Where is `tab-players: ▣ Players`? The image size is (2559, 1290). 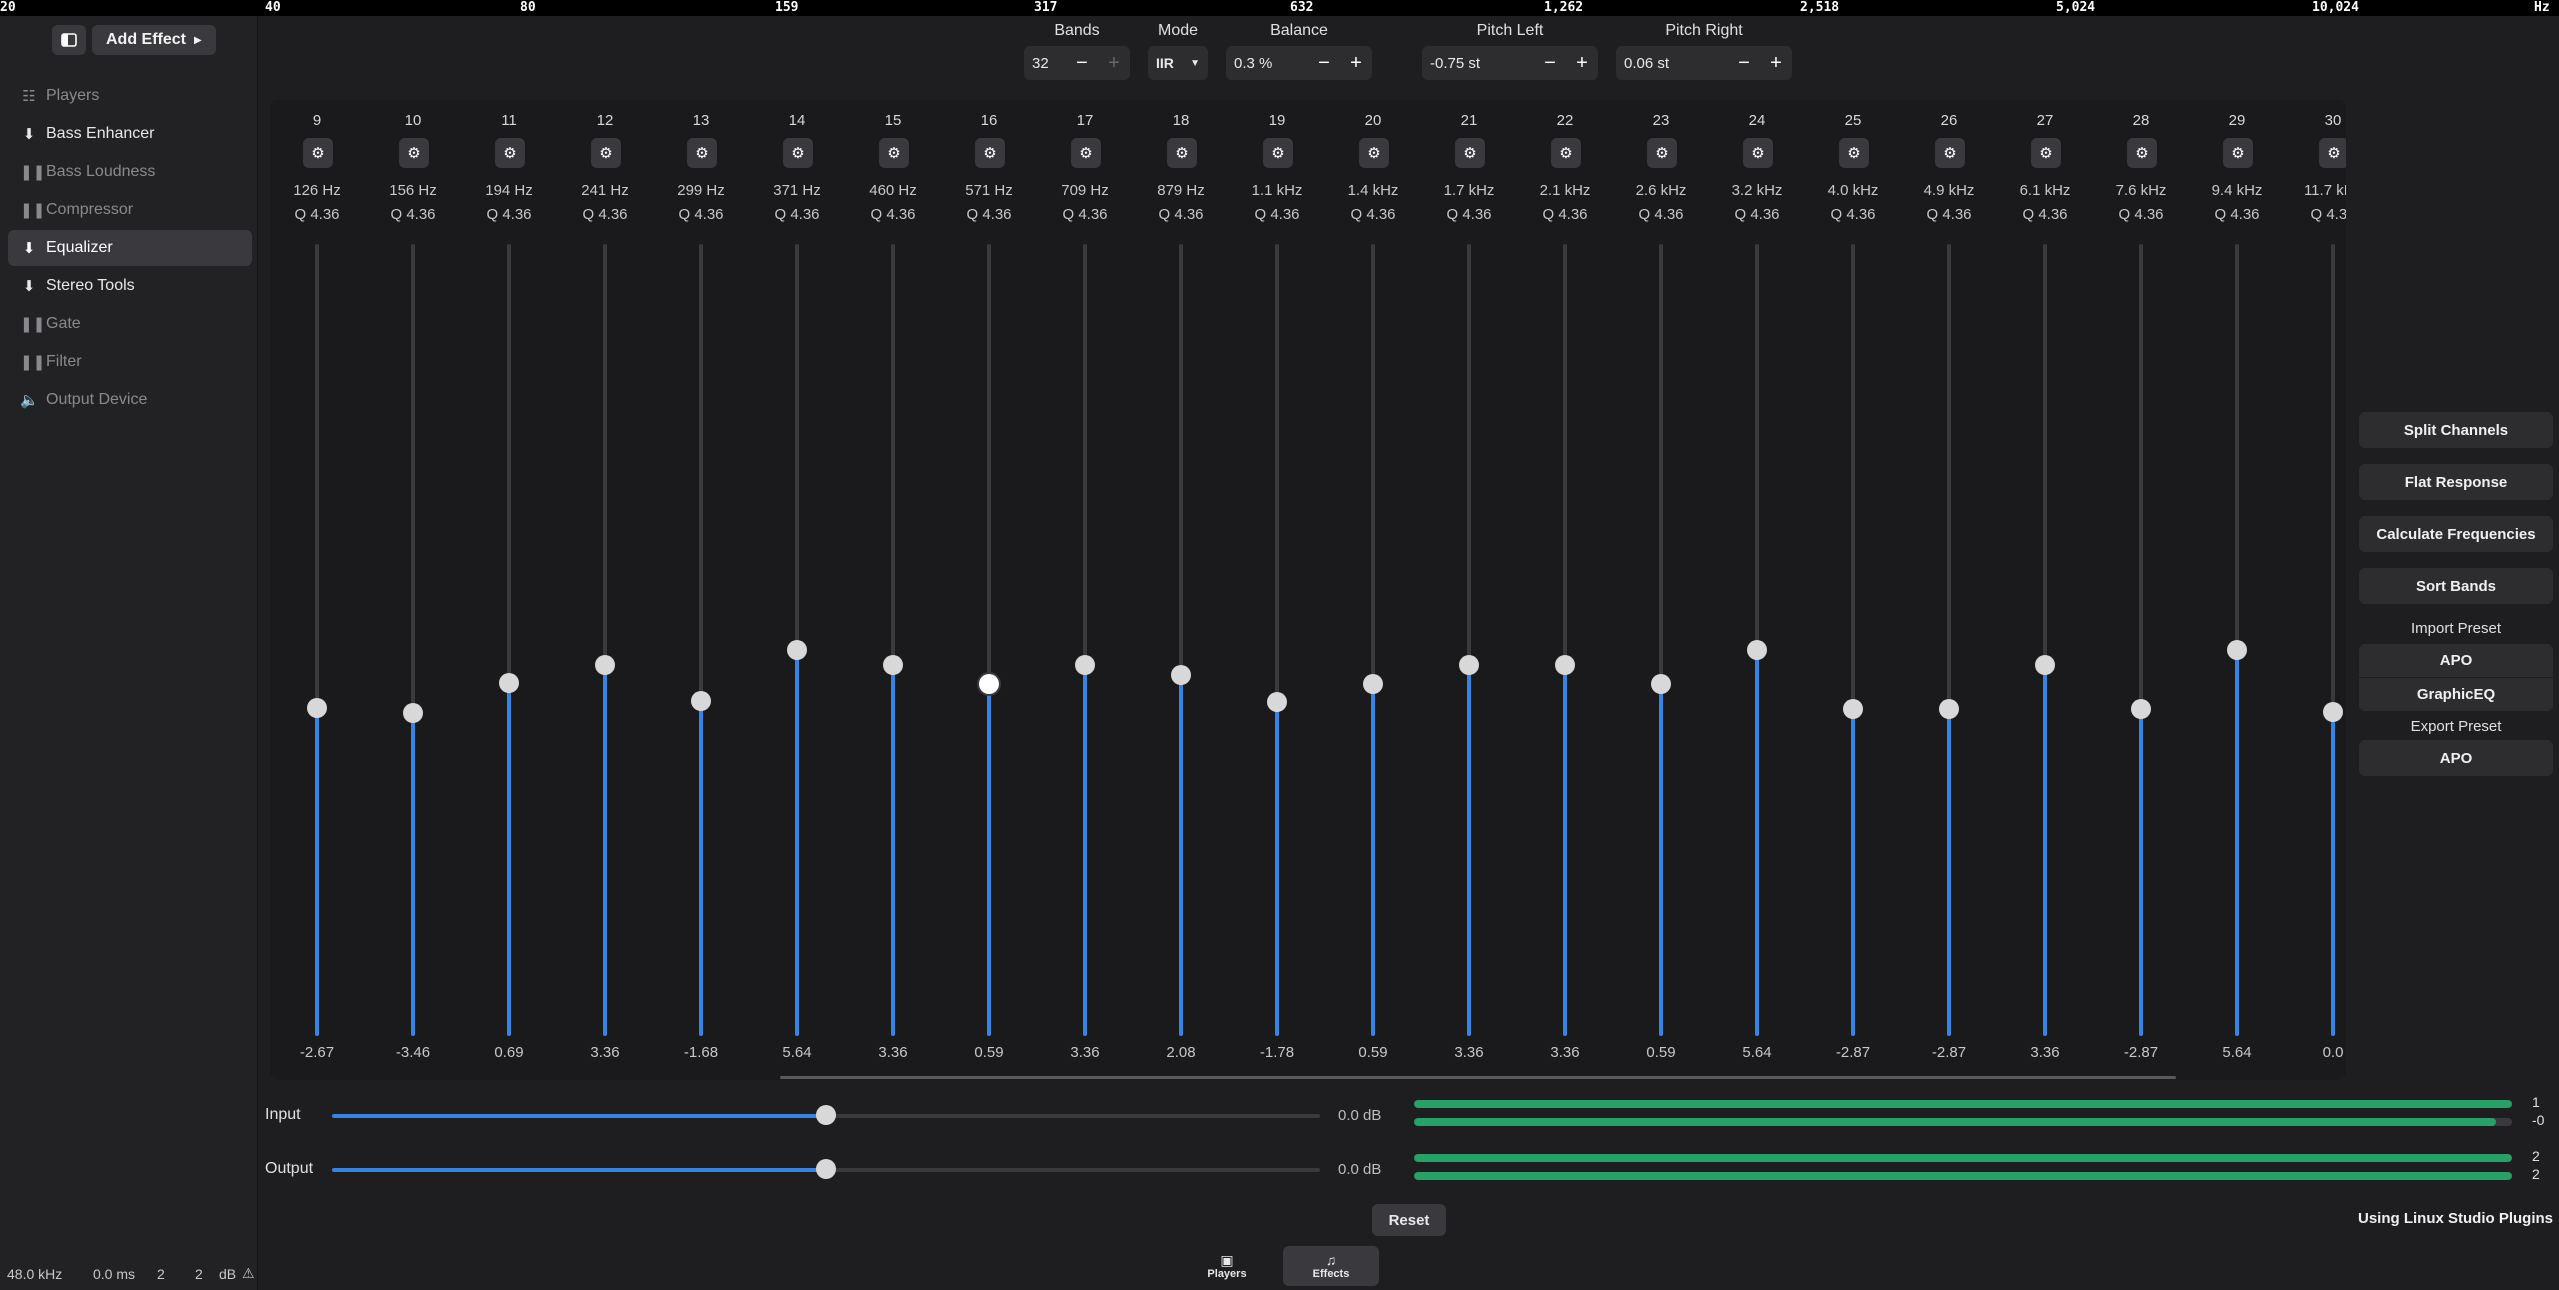 tab-players: ▣ Players is located at coordinates (1227, 1266).